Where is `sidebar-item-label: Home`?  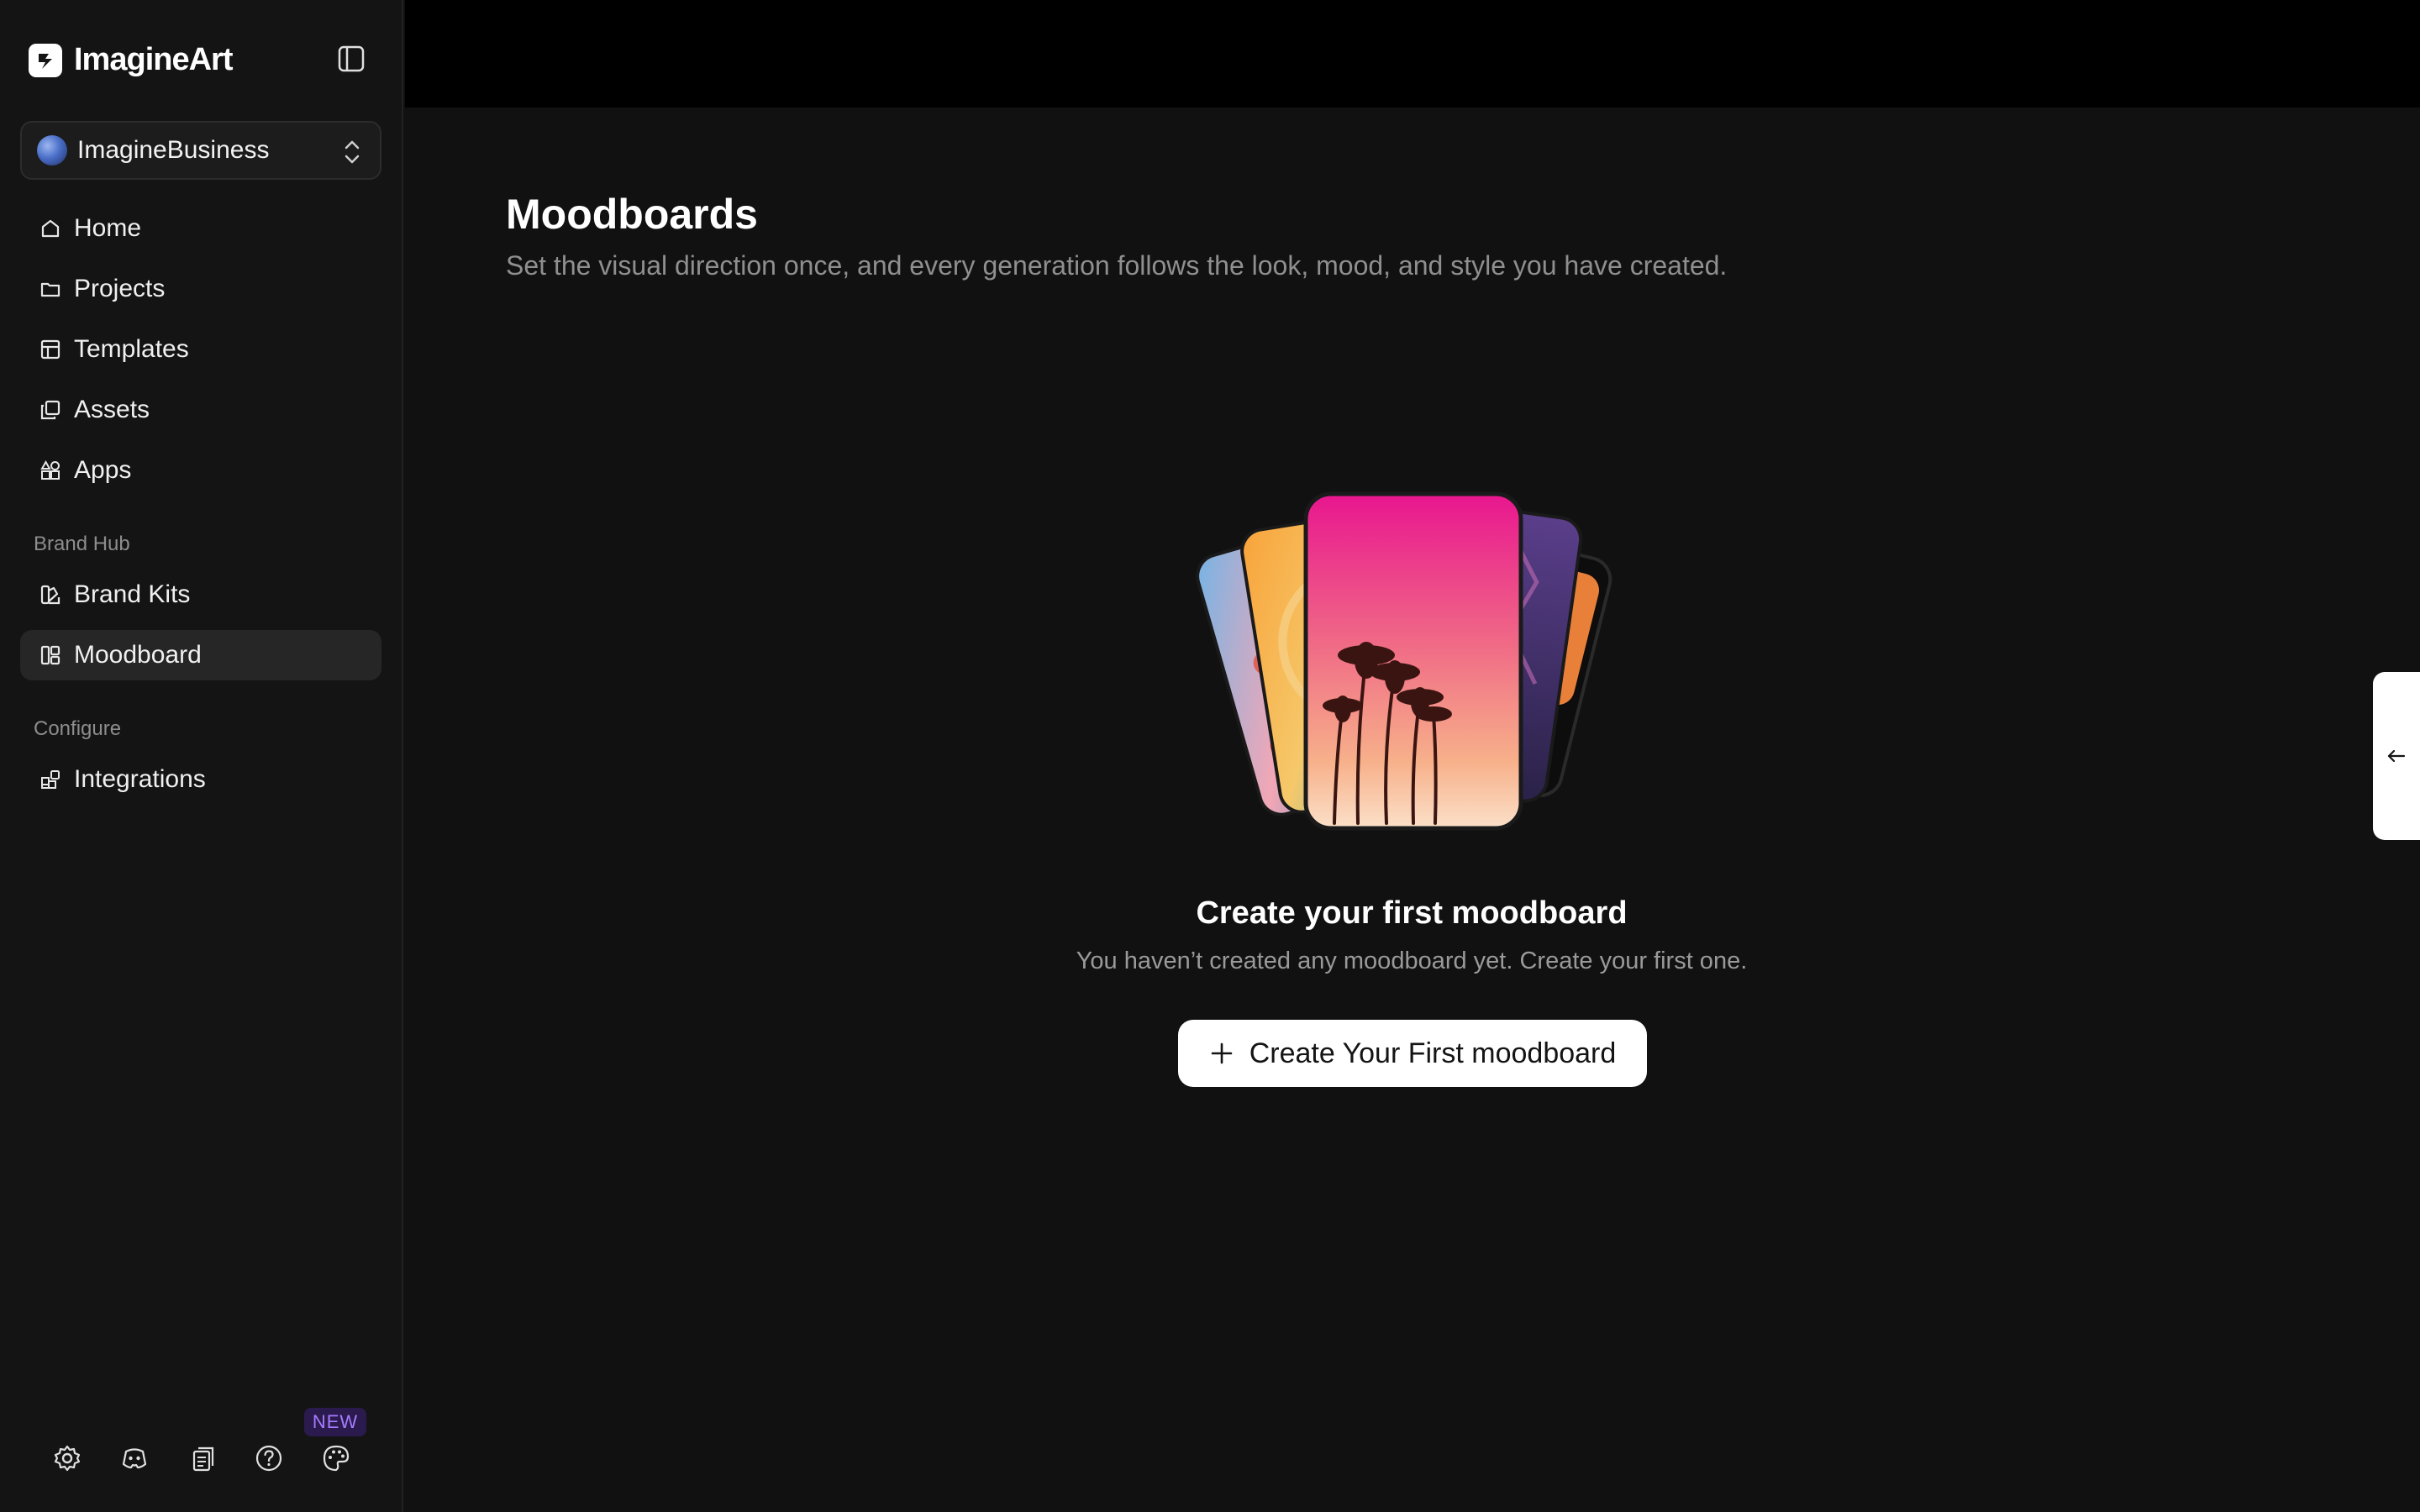 sidebar-item-label: Home is located at coordinates (108, 228).